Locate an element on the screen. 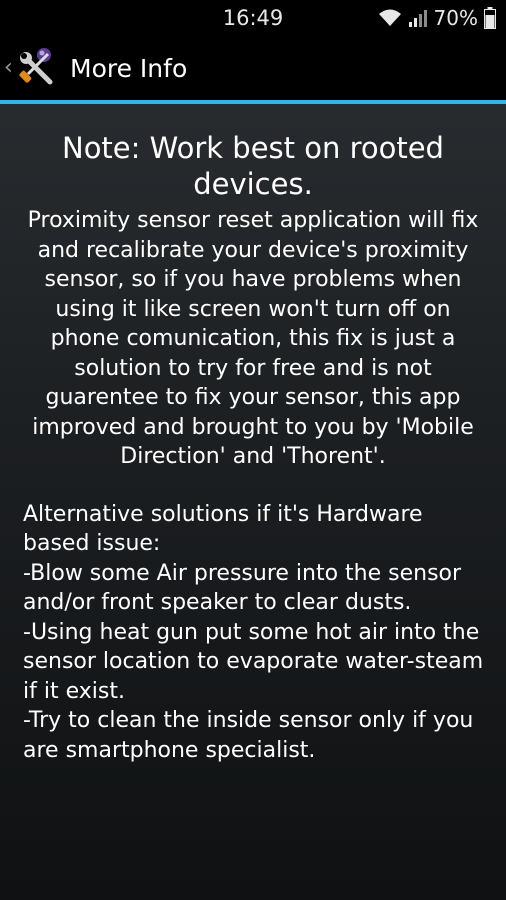 This screenshot has width=506, height=900. status-bar: 16:49 70% is located at coordinates (253, 18).